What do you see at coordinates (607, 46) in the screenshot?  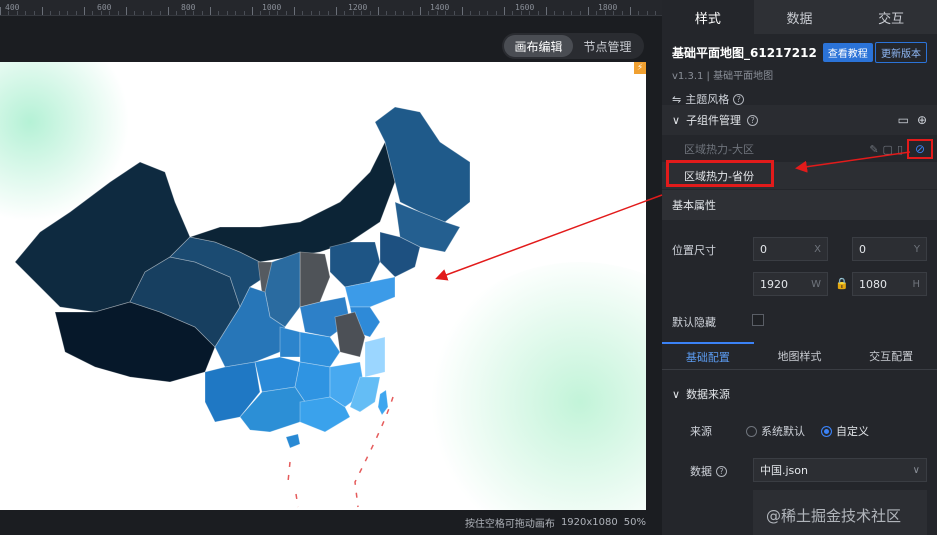 I see `node-manage-button: 节点管理` at bounding box center [607, 46].